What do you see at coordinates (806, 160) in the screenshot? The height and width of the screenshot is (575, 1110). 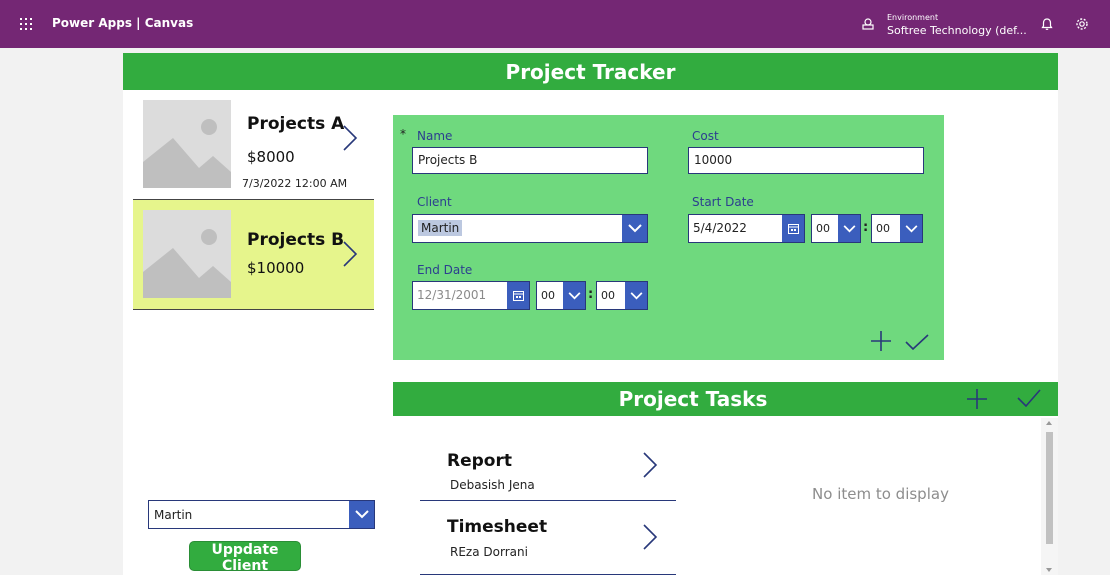 I see `cost-input: 10000` at bounding box center [806, 160].